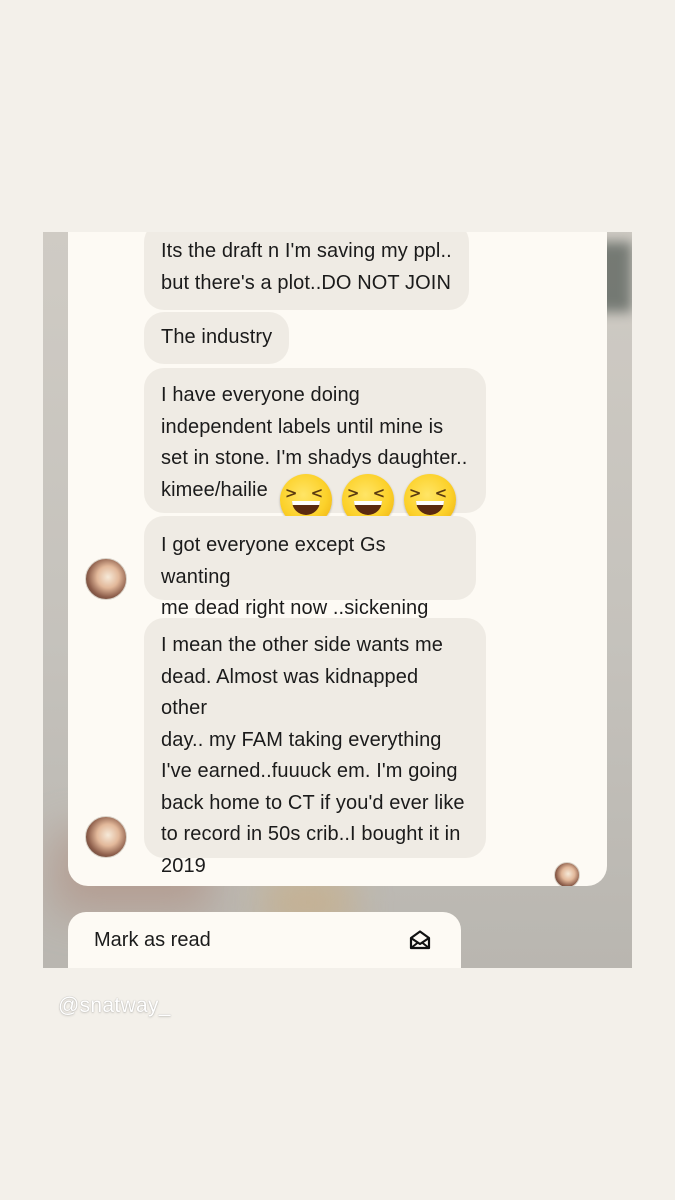 This screenshot has width=675, height=1200. I want to click on message-bubble: The industry, so click(217, 338).